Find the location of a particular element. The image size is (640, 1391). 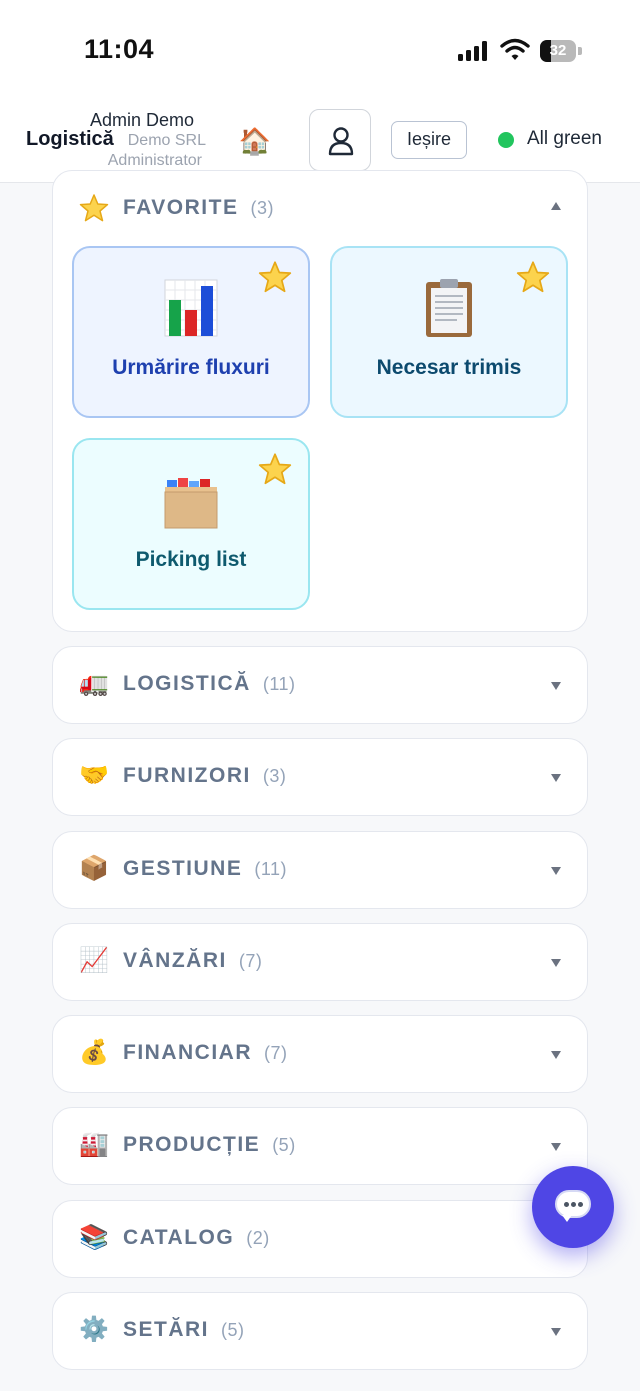

section-label: FURNIZORI (3) is located at coordinates (205, 775).